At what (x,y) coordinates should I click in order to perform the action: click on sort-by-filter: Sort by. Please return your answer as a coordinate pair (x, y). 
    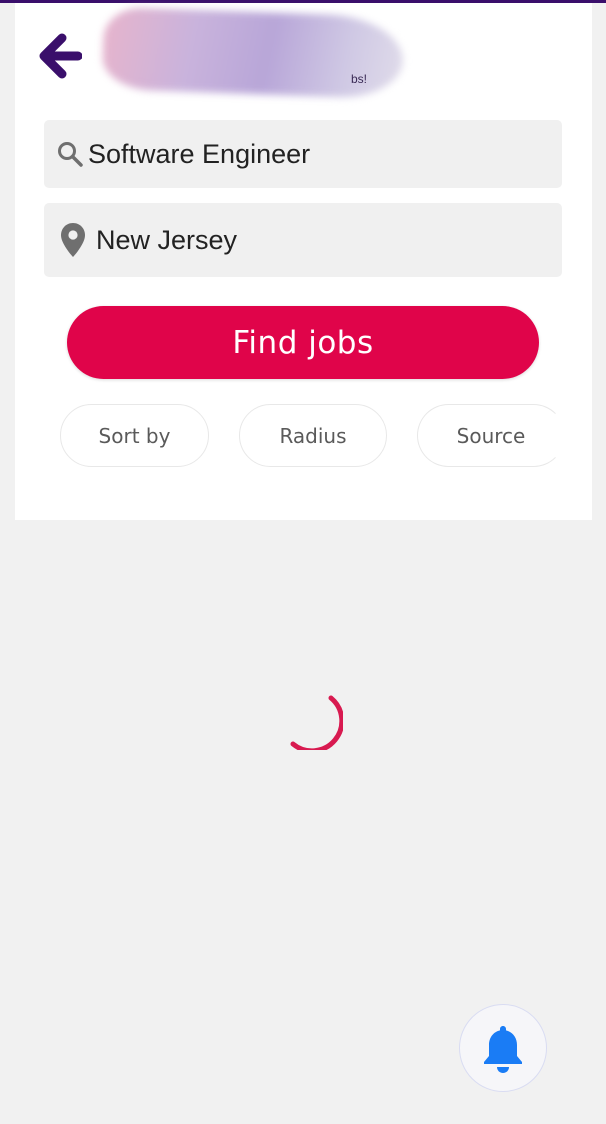
    Looking at the image, I should click on (134, 435).